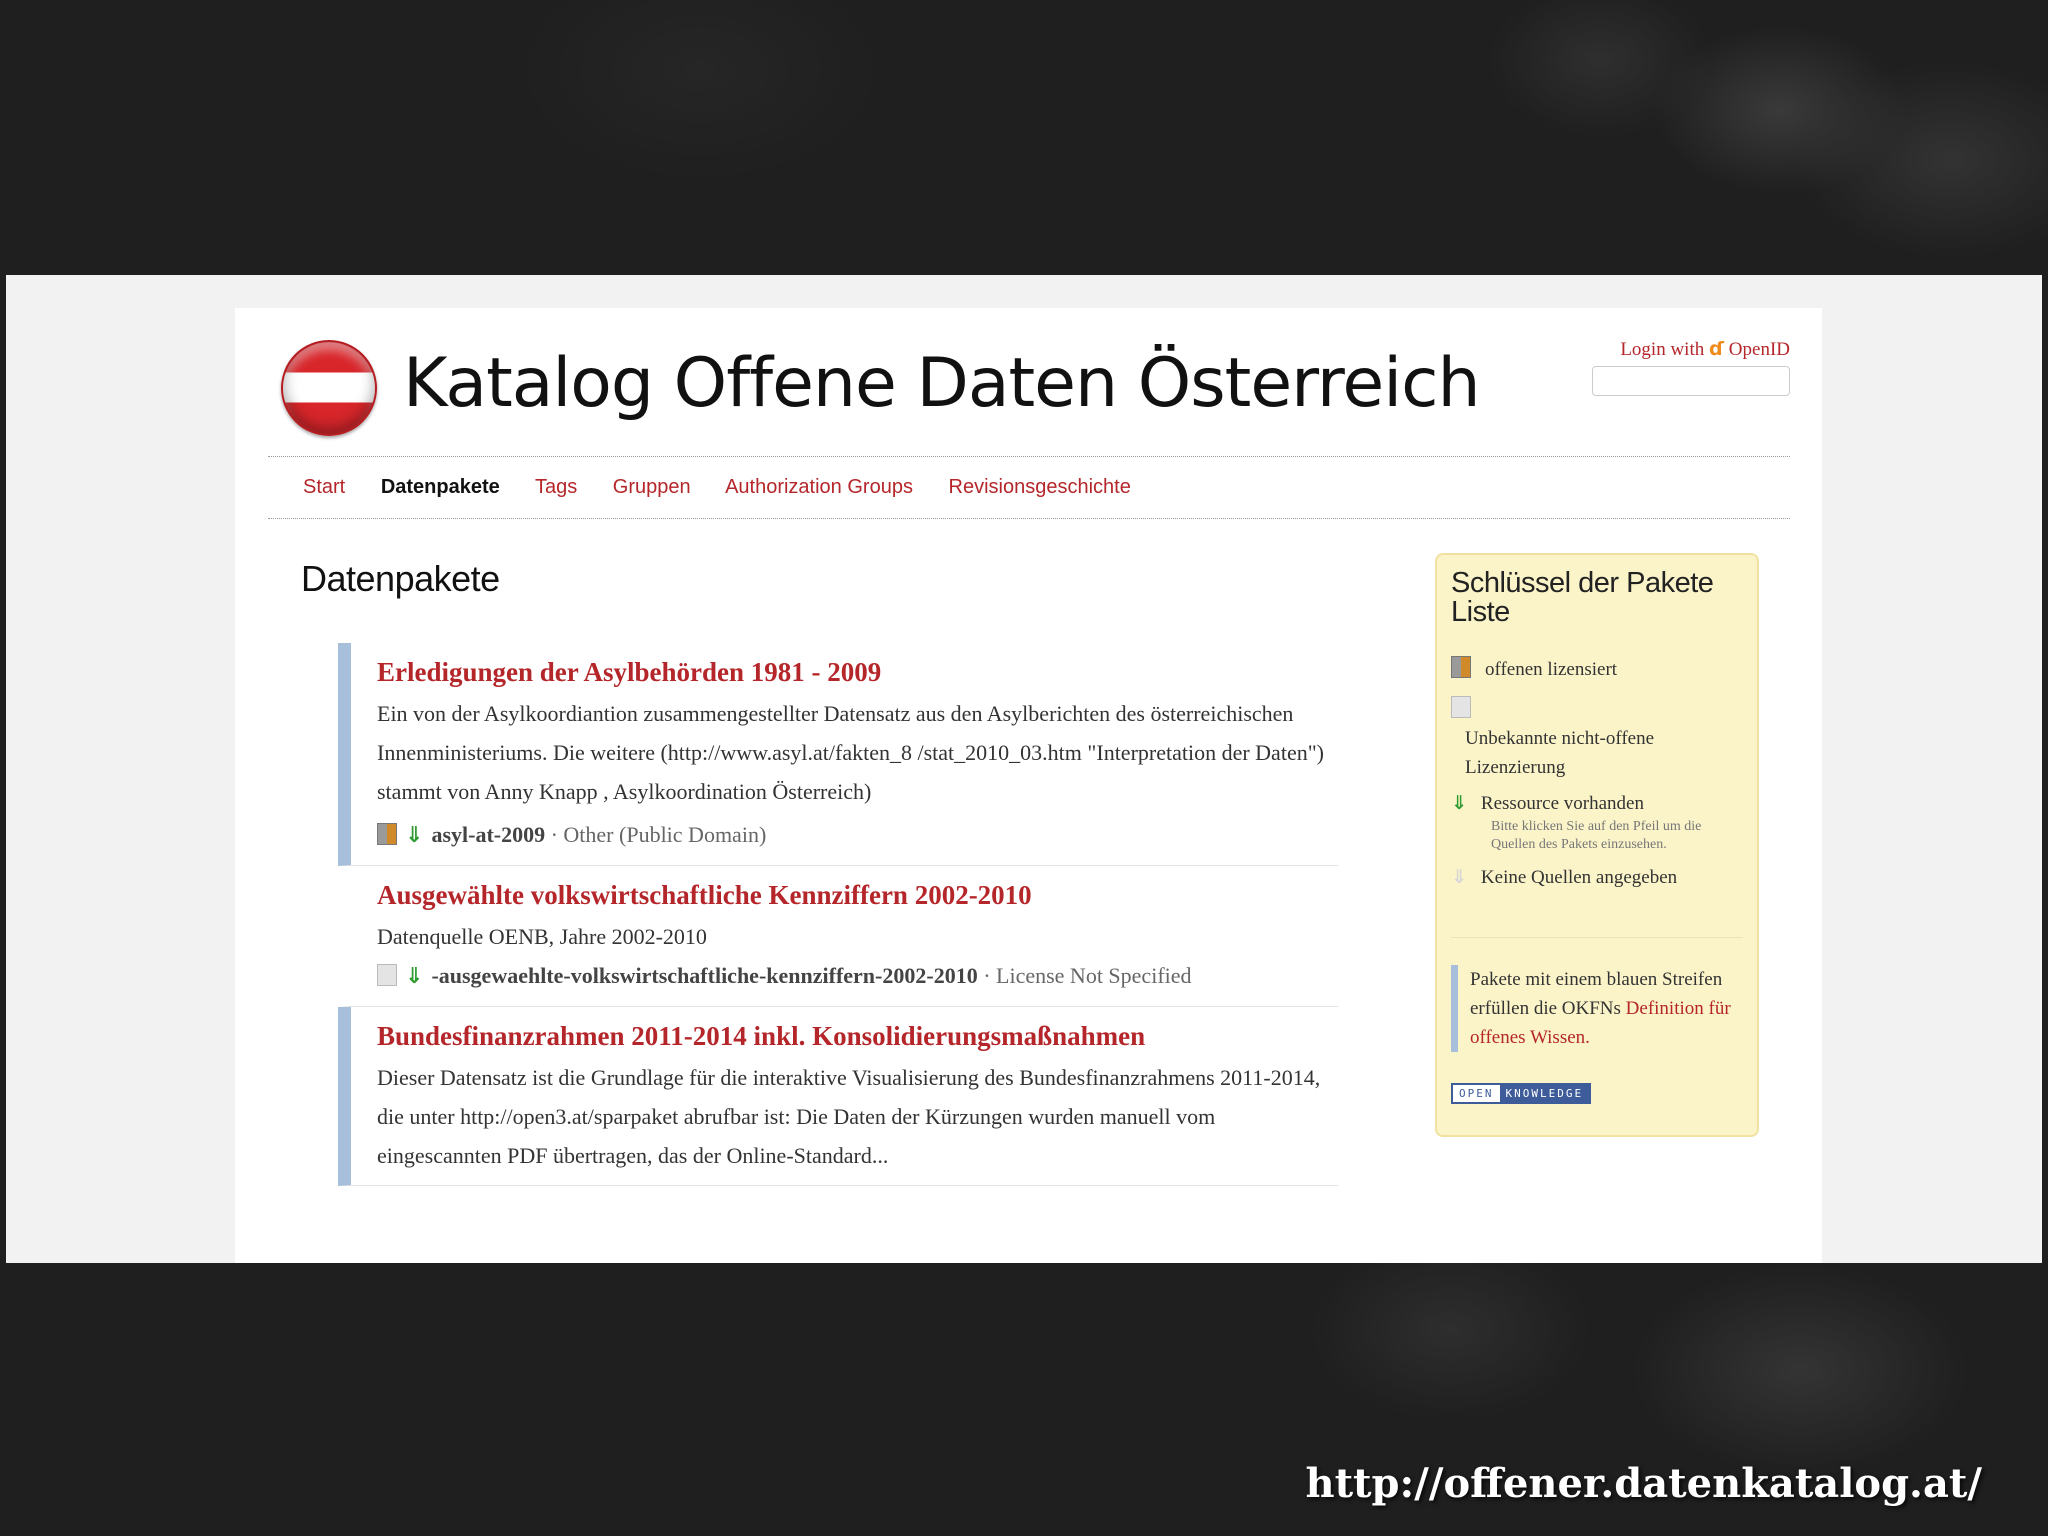 The width and height of the screenshot is (2048, 1536). Describe the element at coordinates (1691, 381) in the screenshot. I see `openid-input` at that location.